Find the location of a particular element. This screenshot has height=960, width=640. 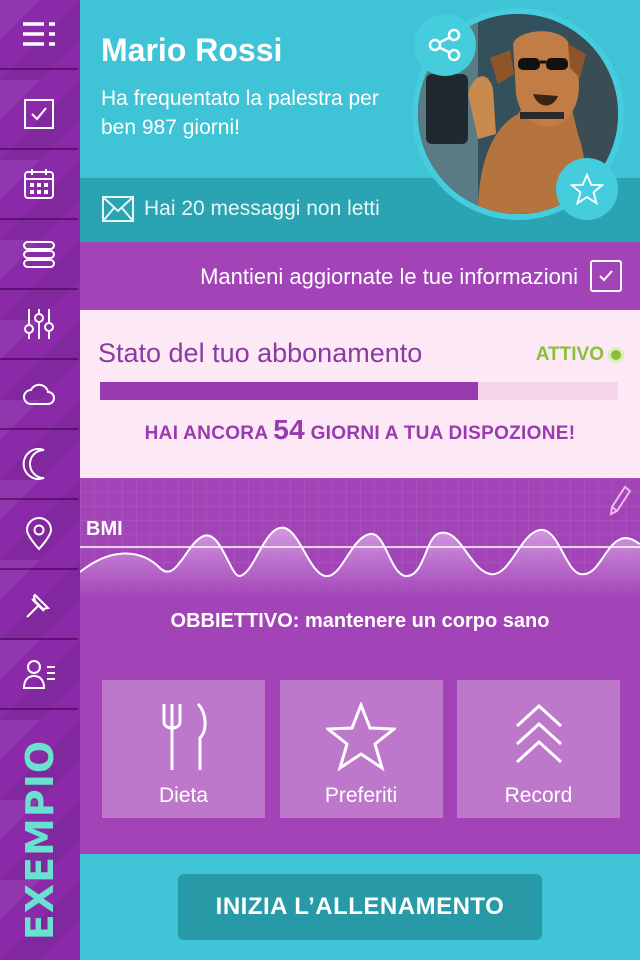

diet-tile: Dieta is located at coordinates (183, 749).